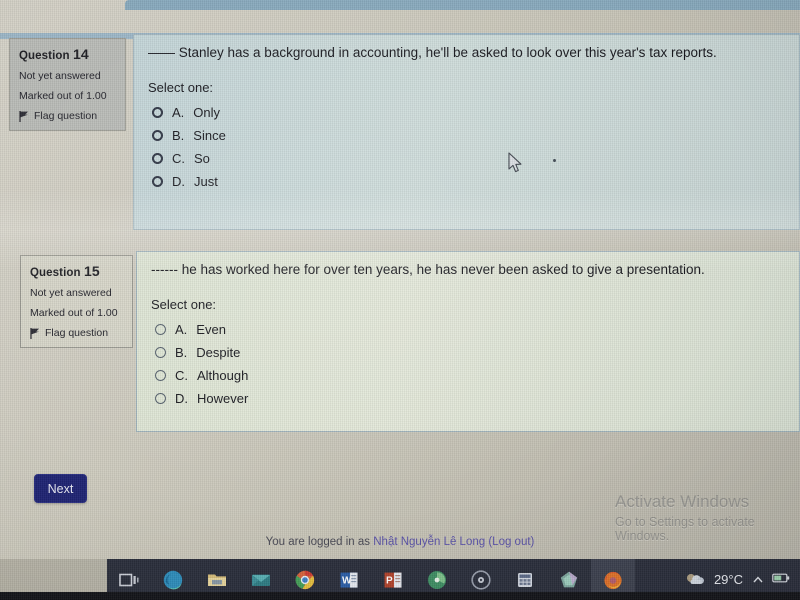  What do you see at coordinates (468, 352) in the screenshot?
I see `answer-option-15-b: B. Despite` at bounding box center [468, 352].